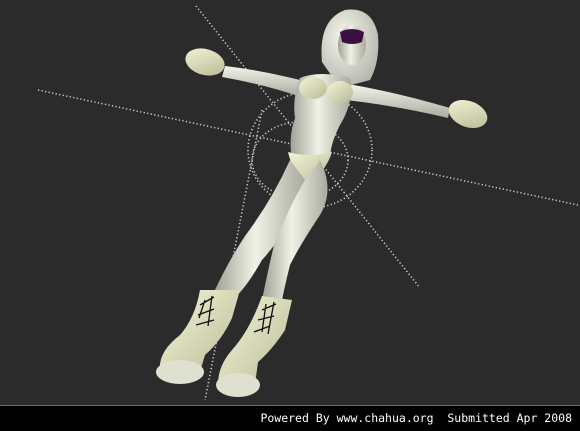 This screenshot has height=431, width=580. Describe the element at coordinates (468, 114) in the screenshot. I see `glove-right` at that location.